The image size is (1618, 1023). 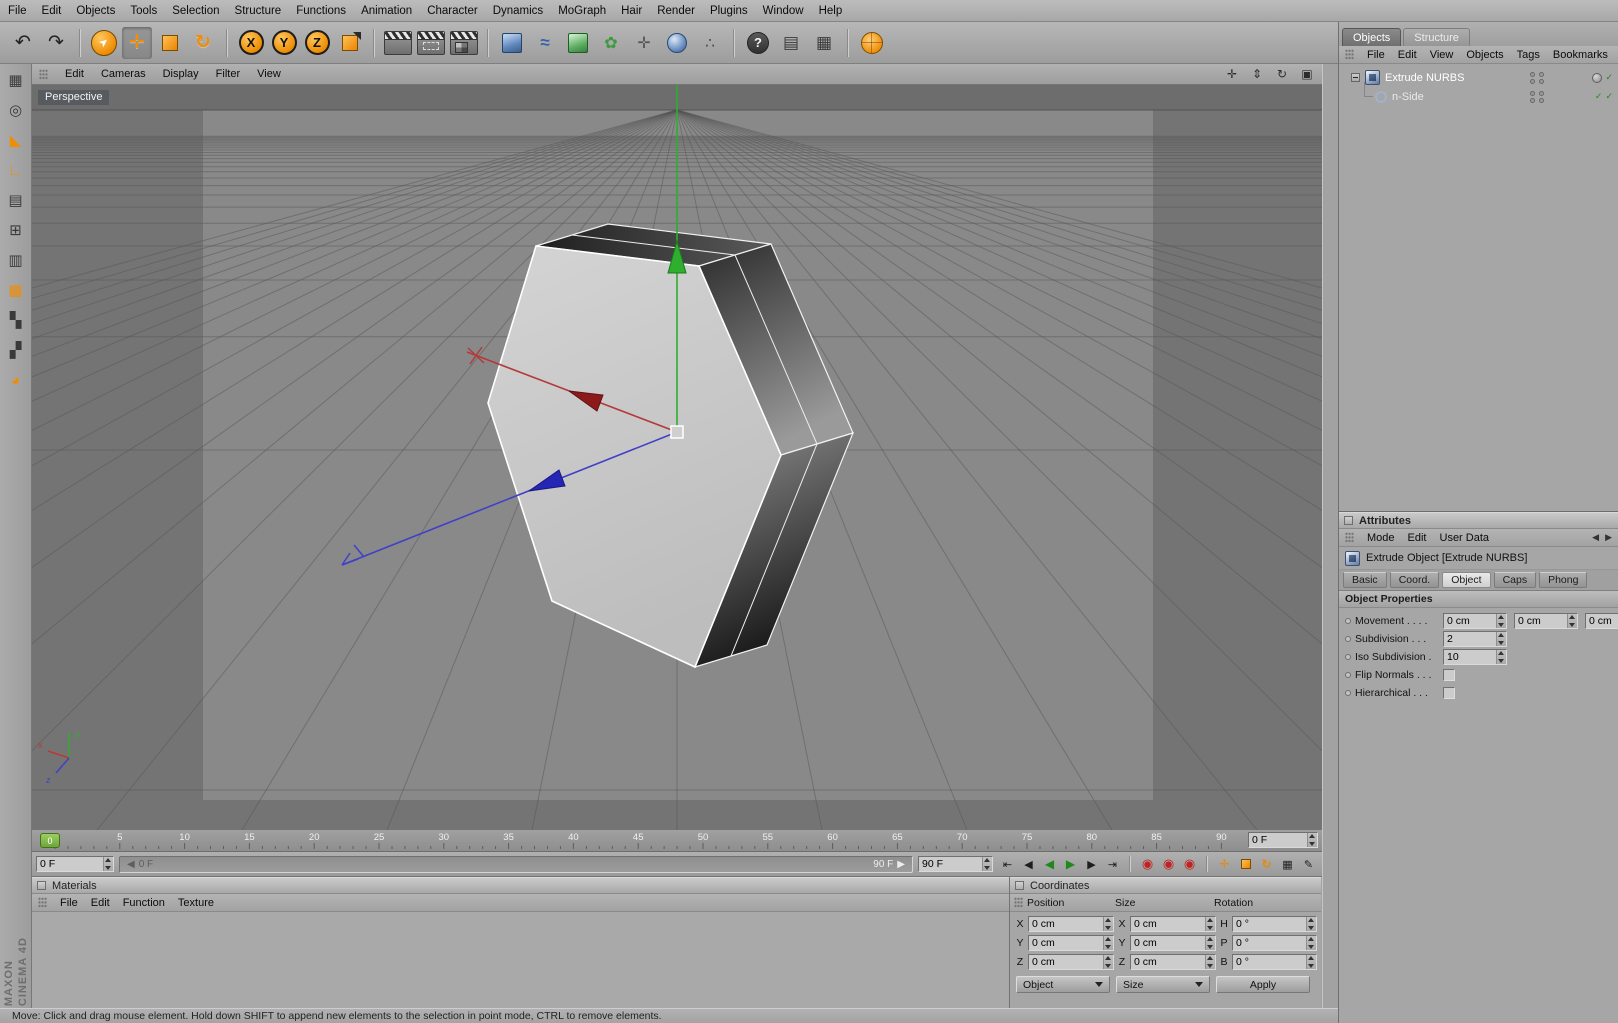 I want to click on tab-object: Object, so click(x=1466, y=580).